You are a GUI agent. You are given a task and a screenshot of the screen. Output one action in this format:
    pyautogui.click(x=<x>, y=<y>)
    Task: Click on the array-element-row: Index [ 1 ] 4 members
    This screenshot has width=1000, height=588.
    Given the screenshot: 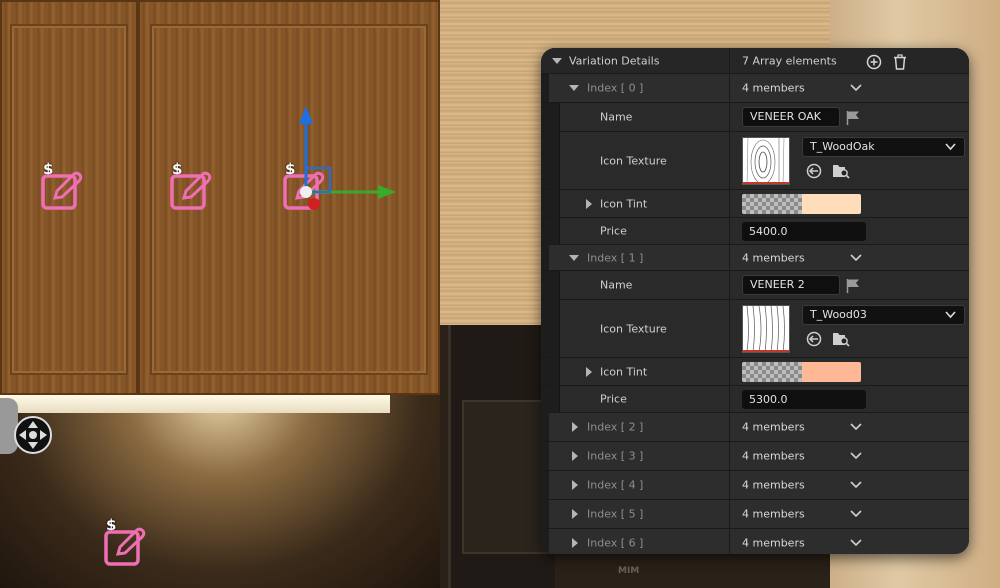 What is the action you would take?
    pyautogui.click(x=755, y=258)
    